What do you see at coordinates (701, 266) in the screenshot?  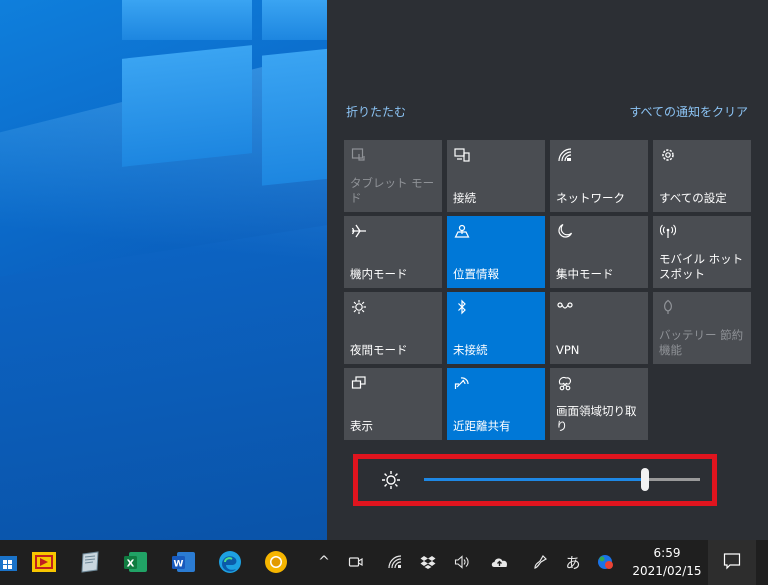 I see `tile-label: モバイル ホットスポット` at bounding box center [701, 266].